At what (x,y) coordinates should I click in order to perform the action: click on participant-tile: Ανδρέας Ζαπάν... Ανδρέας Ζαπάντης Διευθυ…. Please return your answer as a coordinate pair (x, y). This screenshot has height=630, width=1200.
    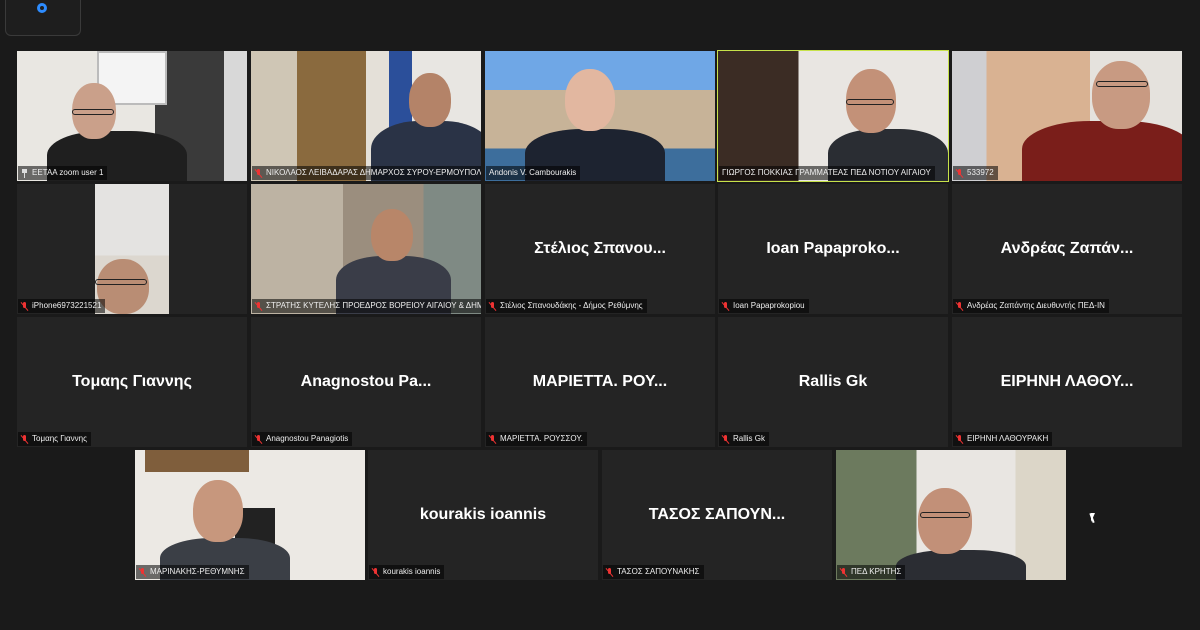
    Looking at the image, I should click on (1067, 249).